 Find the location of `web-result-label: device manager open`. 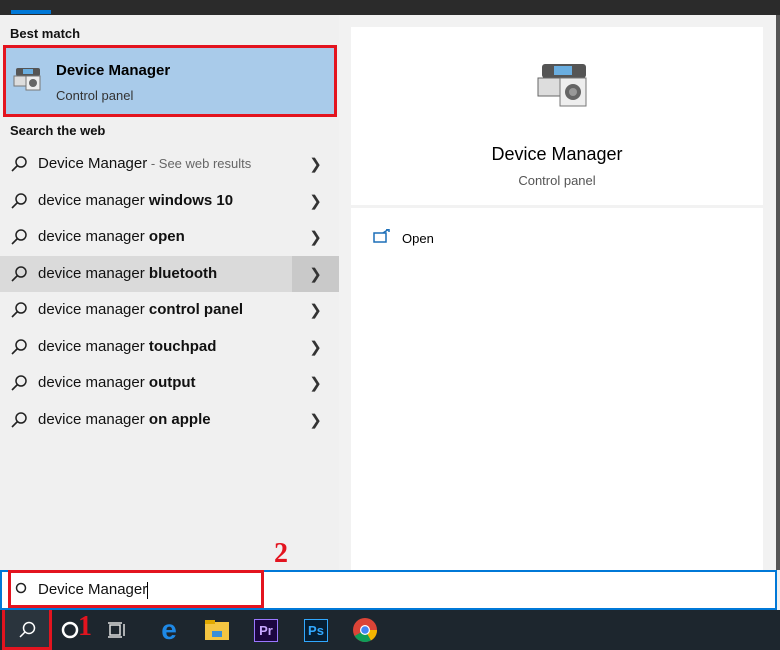

web-result-label: device manager open is located at coordinates (111, 236).